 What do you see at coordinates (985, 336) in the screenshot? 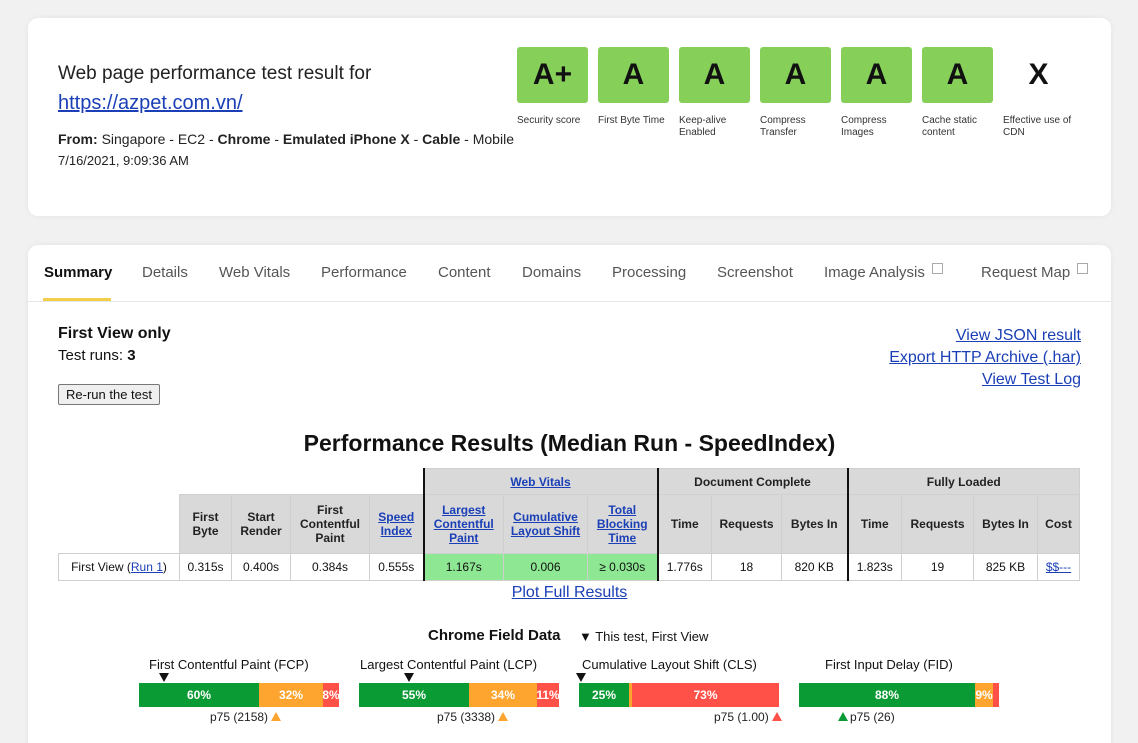
I see `view-json-link: View JSON result` at bounding box center [985, 336].